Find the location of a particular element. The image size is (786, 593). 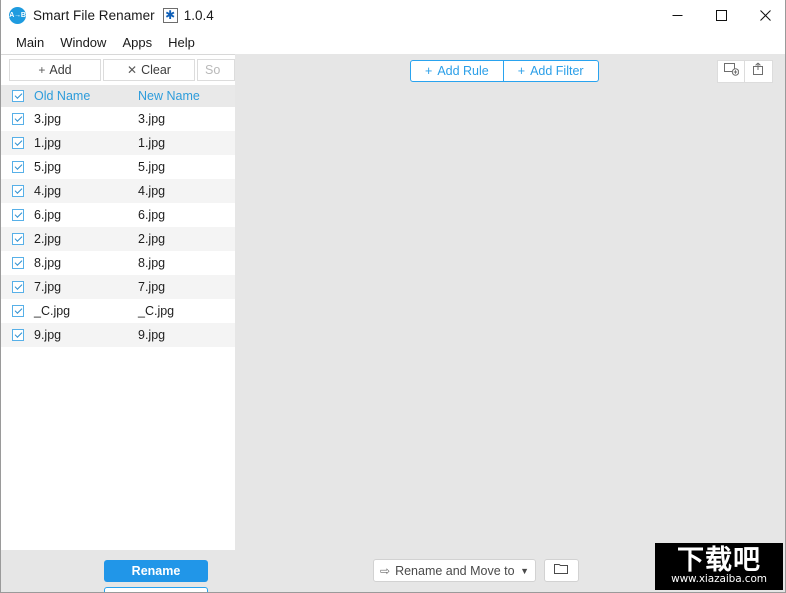

table-row: 3.jpg 3.jpg is located at coordinates (118, 119).